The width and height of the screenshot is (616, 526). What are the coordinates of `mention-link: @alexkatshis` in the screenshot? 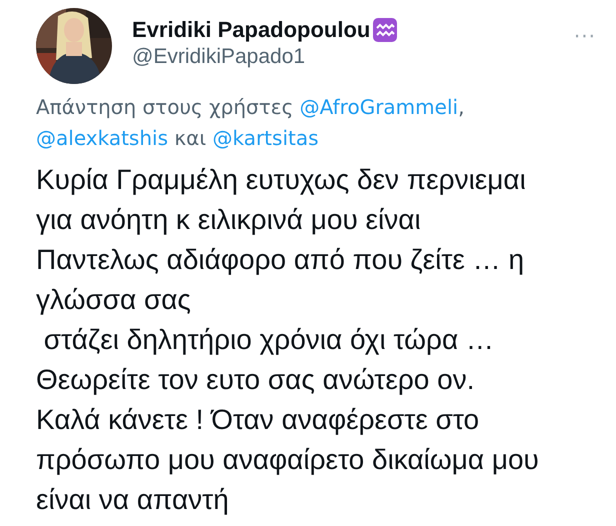 It's located at (102, 138).